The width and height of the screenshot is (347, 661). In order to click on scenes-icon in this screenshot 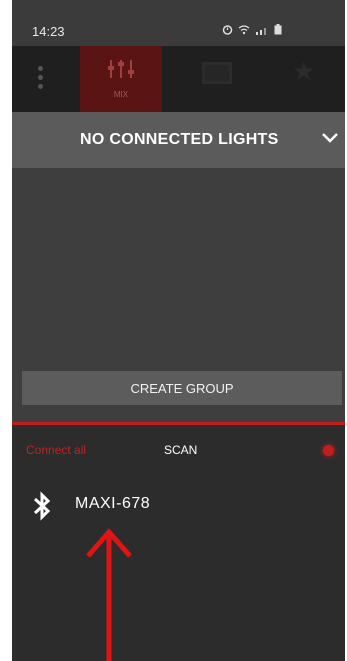, I will do `click(217, 73)`.